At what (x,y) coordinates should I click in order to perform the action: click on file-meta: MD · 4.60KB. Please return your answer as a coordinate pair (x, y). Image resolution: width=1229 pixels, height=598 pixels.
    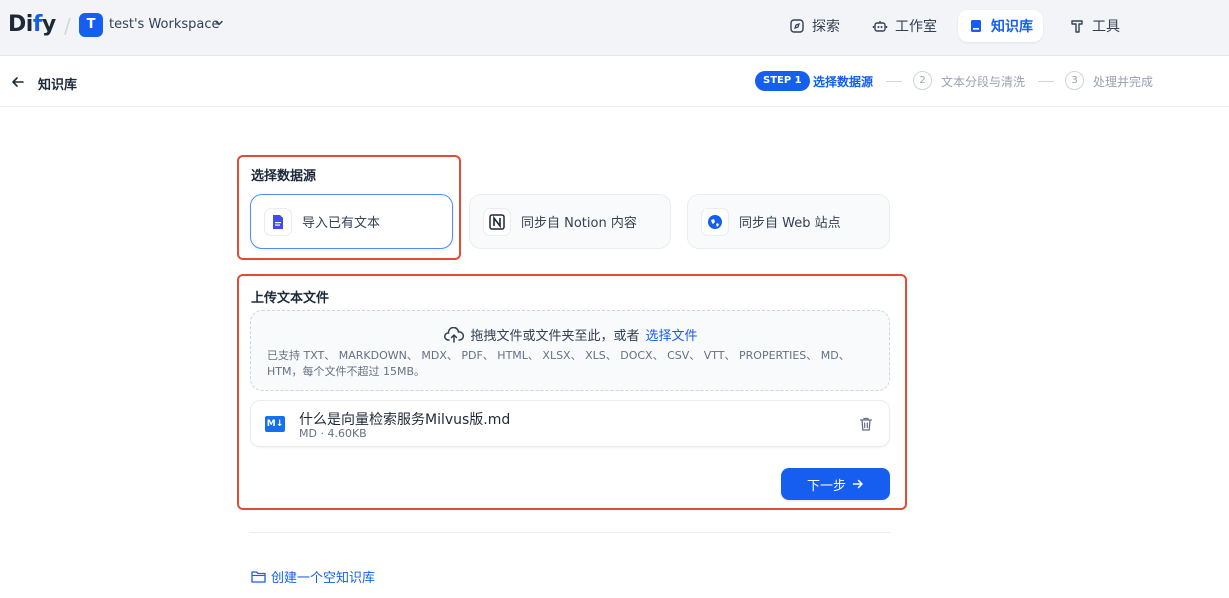
    Looking at the image, I should click on (333, 433).